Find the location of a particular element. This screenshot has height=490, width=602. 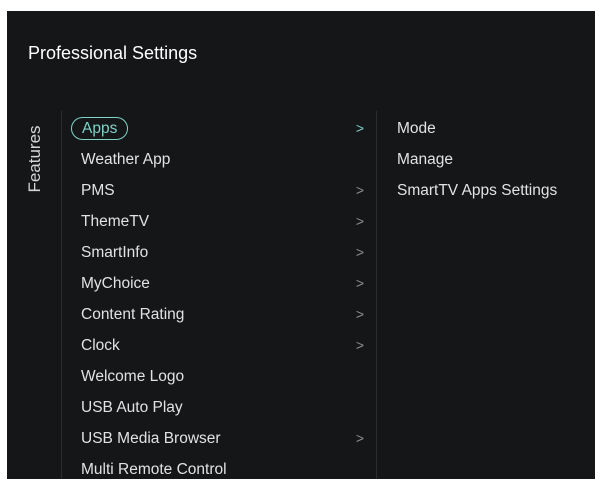

menu-item-weather-app: Weather App is located at coordinates (219, 159).